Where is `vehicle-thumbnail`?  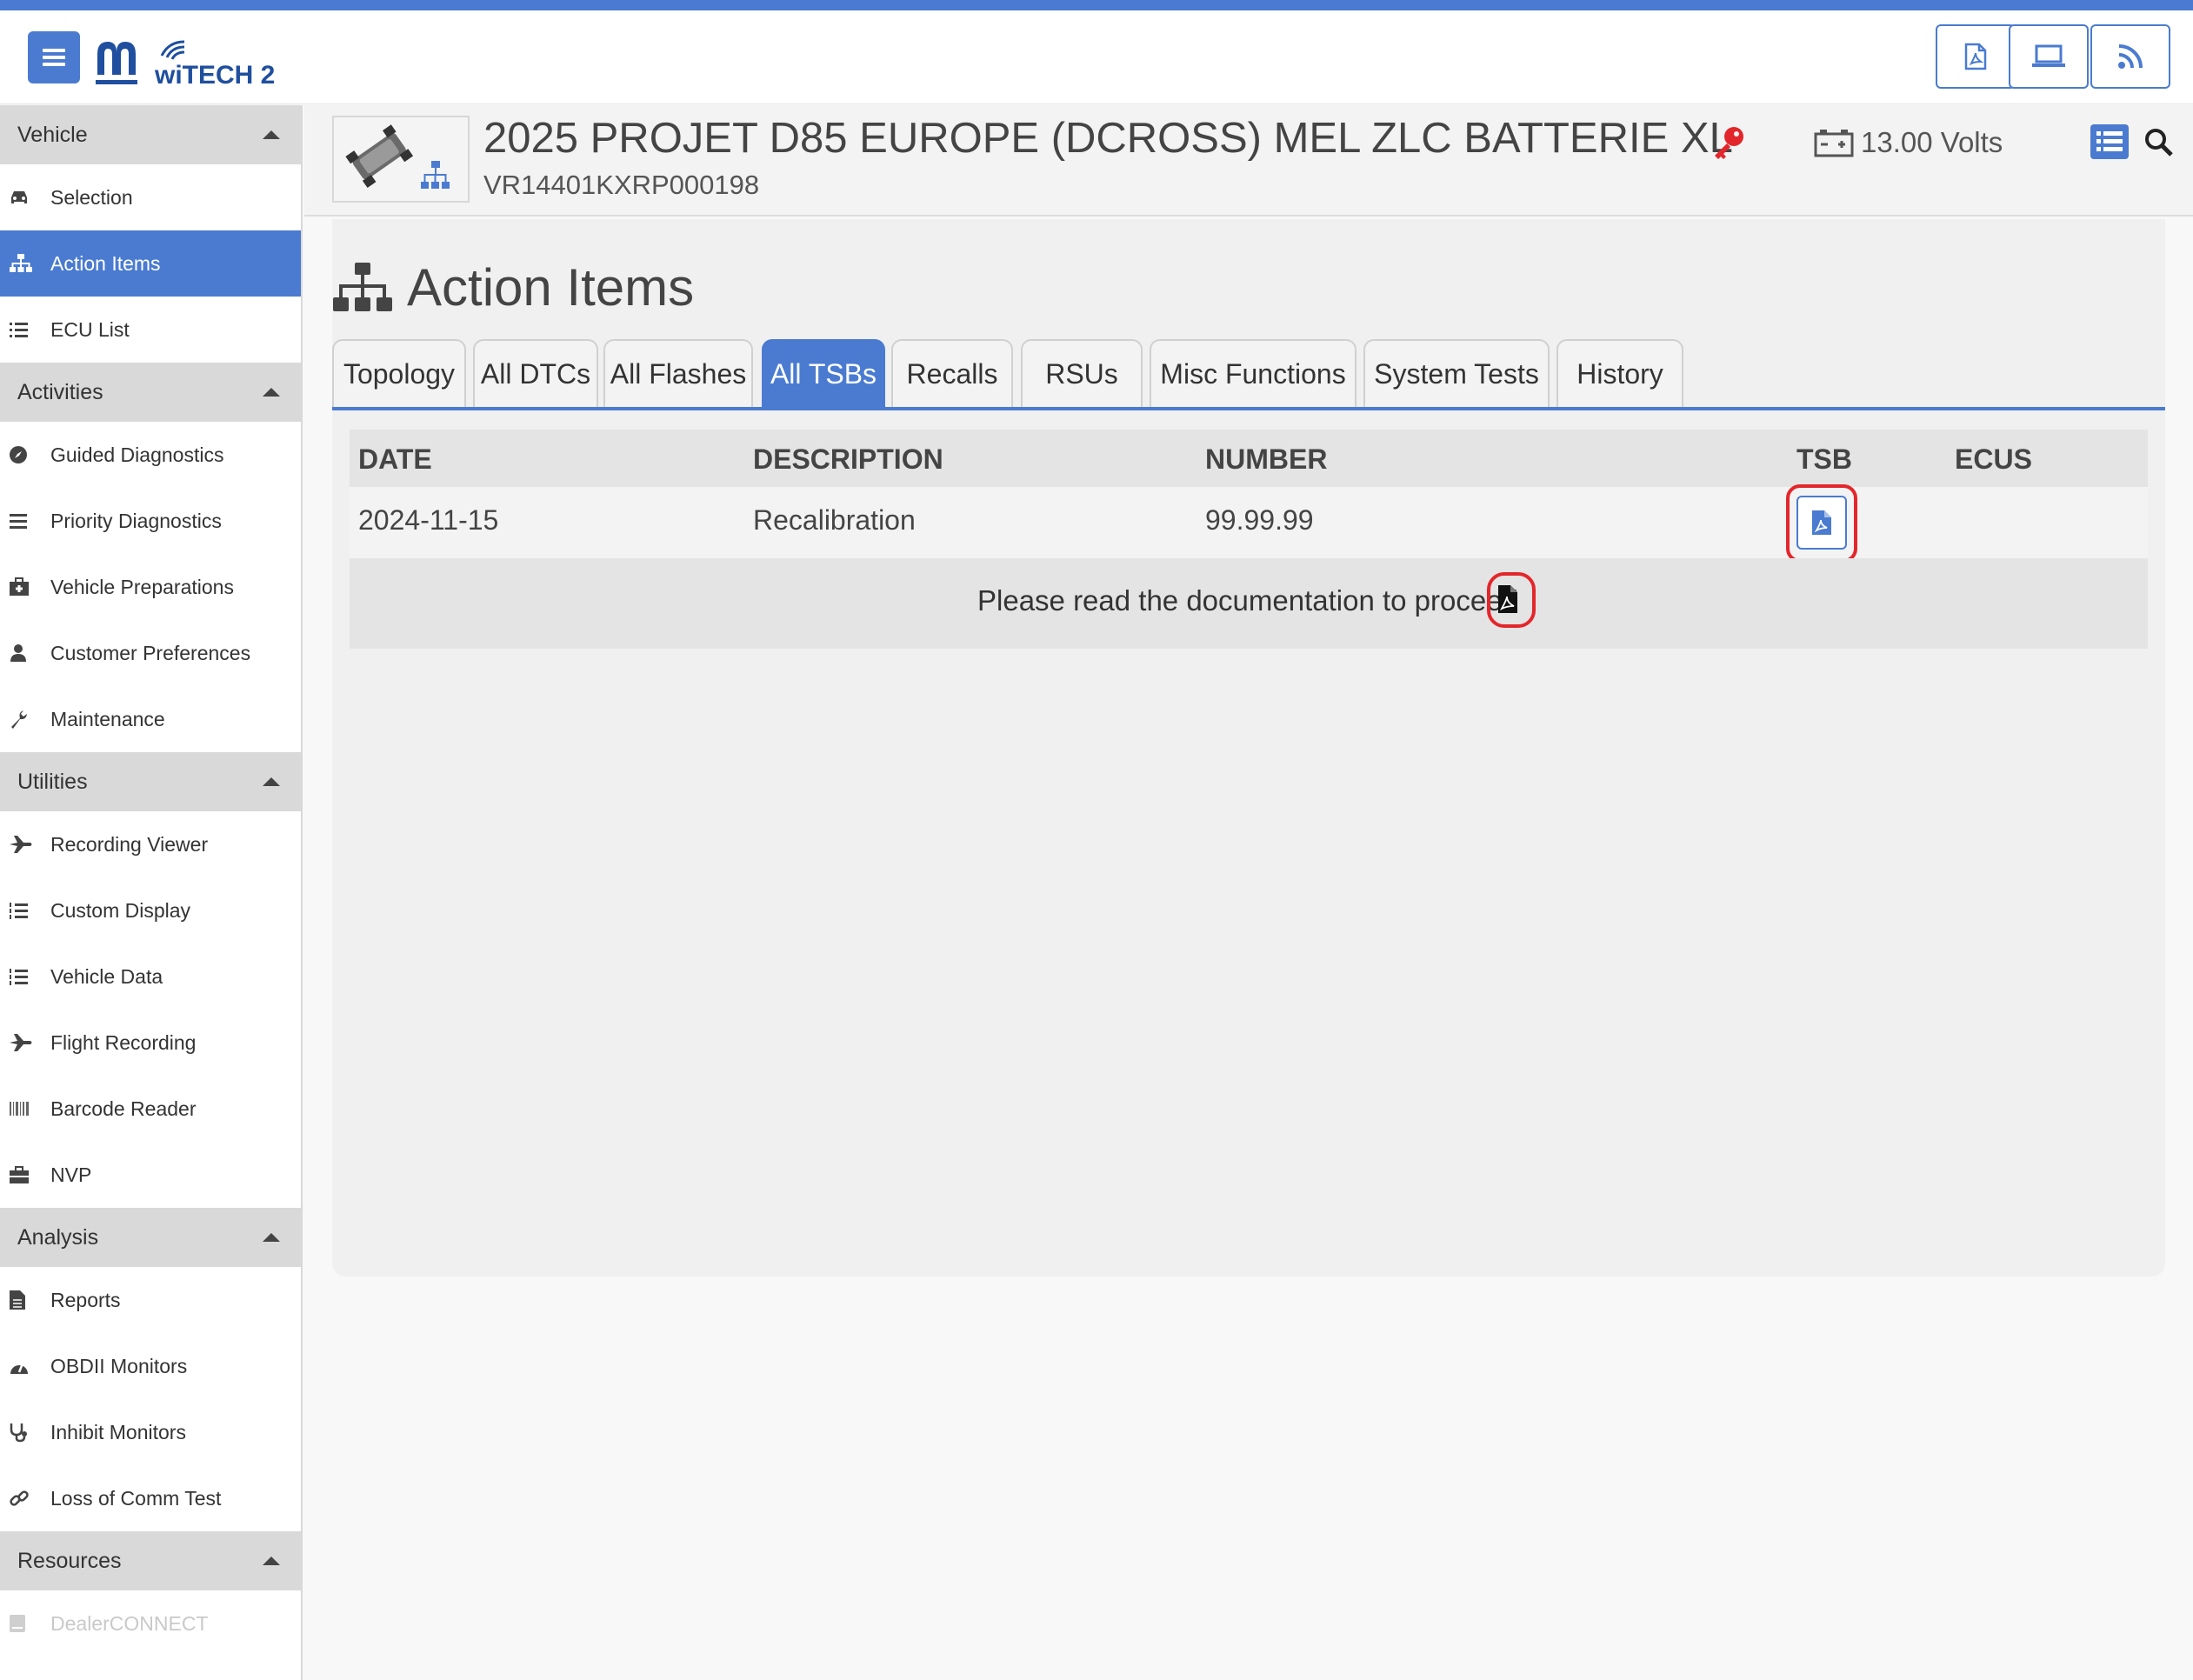
vehicle-thumbnail is located at coordinates (401, 159).